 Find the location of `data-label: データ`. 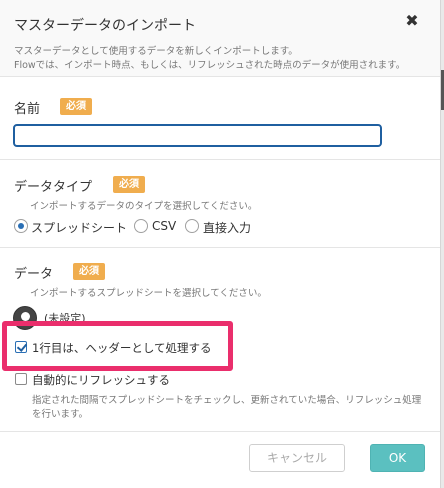

data-label: データ is located at coordinates (34, 274).